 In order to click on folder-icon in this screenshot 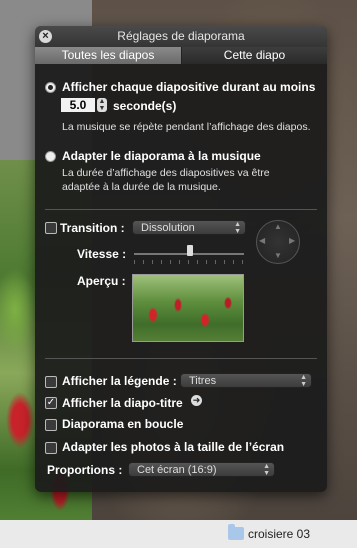, I will do `click(236, 532)`.